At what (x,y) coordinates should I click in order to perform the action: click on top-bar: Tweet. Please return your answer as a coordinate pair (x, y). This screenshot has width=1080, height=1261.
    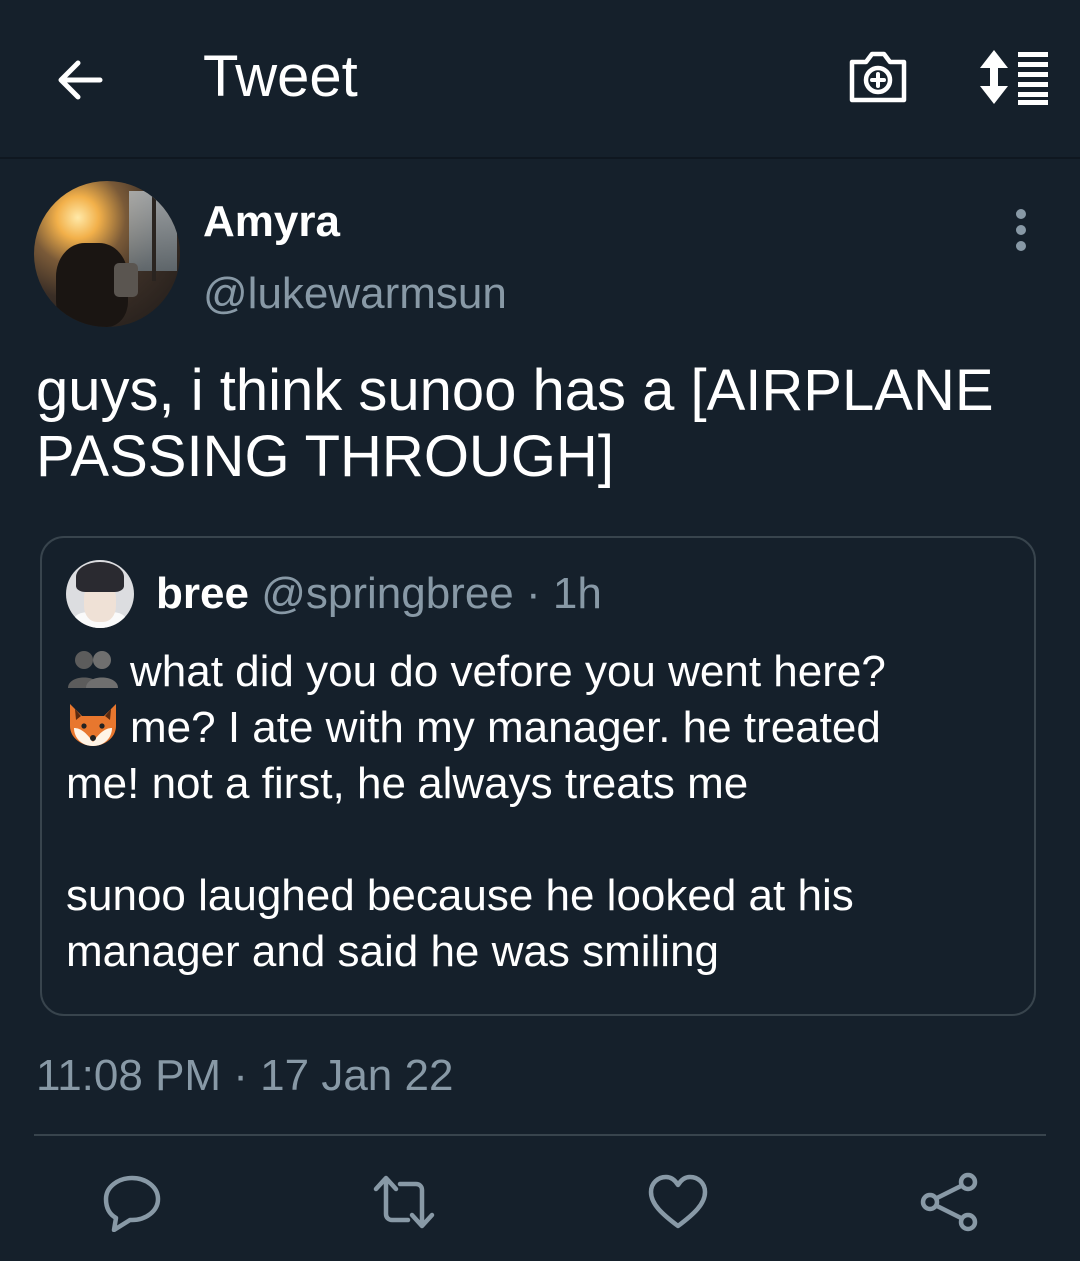
    Looking at the image, I should click on (540, 79).